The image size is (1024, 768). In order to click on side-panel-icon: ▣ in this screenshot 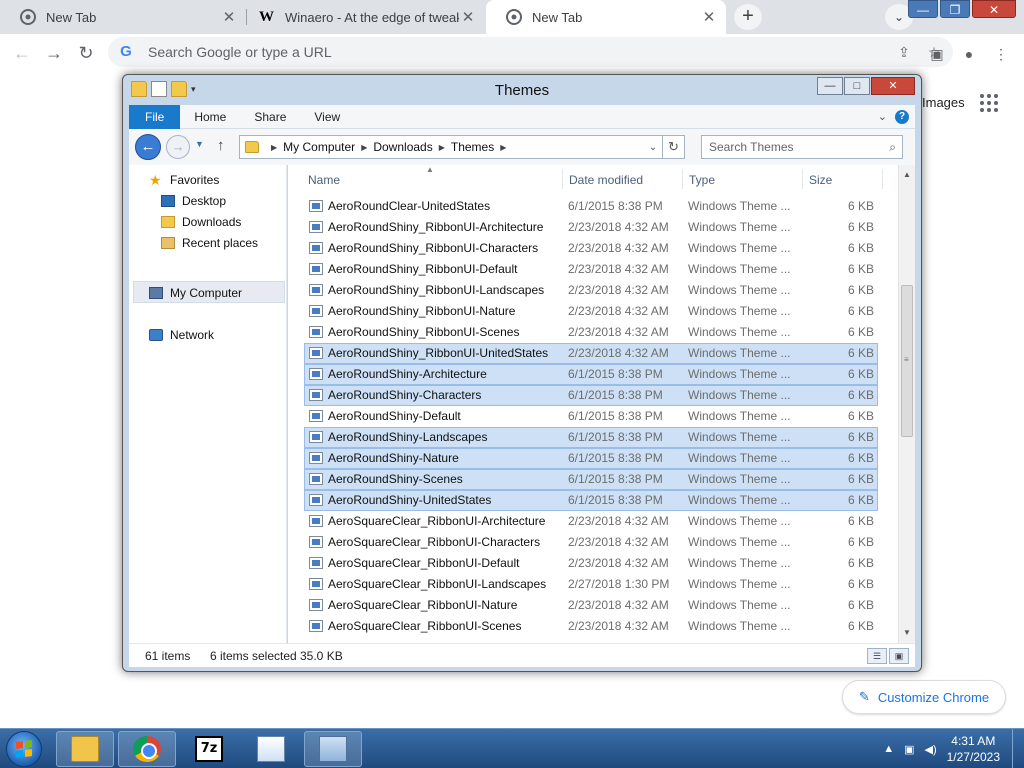, I will do `click(937, 54)`.